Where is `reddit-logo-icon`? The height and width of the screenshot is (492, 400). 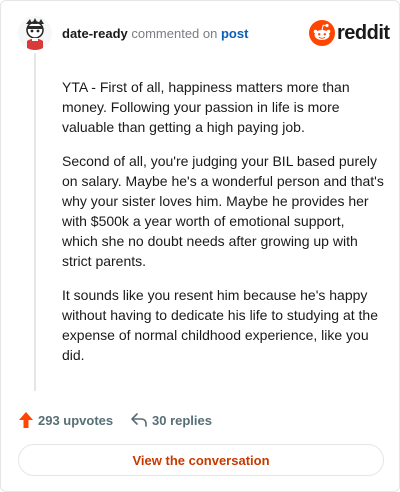 reddit-logo-icon is located at coordinates (322, 33).